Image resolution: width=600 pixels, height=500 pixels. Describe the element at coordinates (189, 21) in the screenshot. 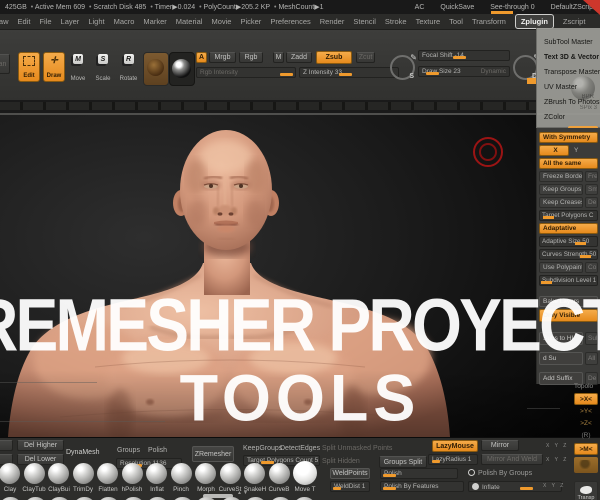

I see `menu-item-material: Material` at that location.